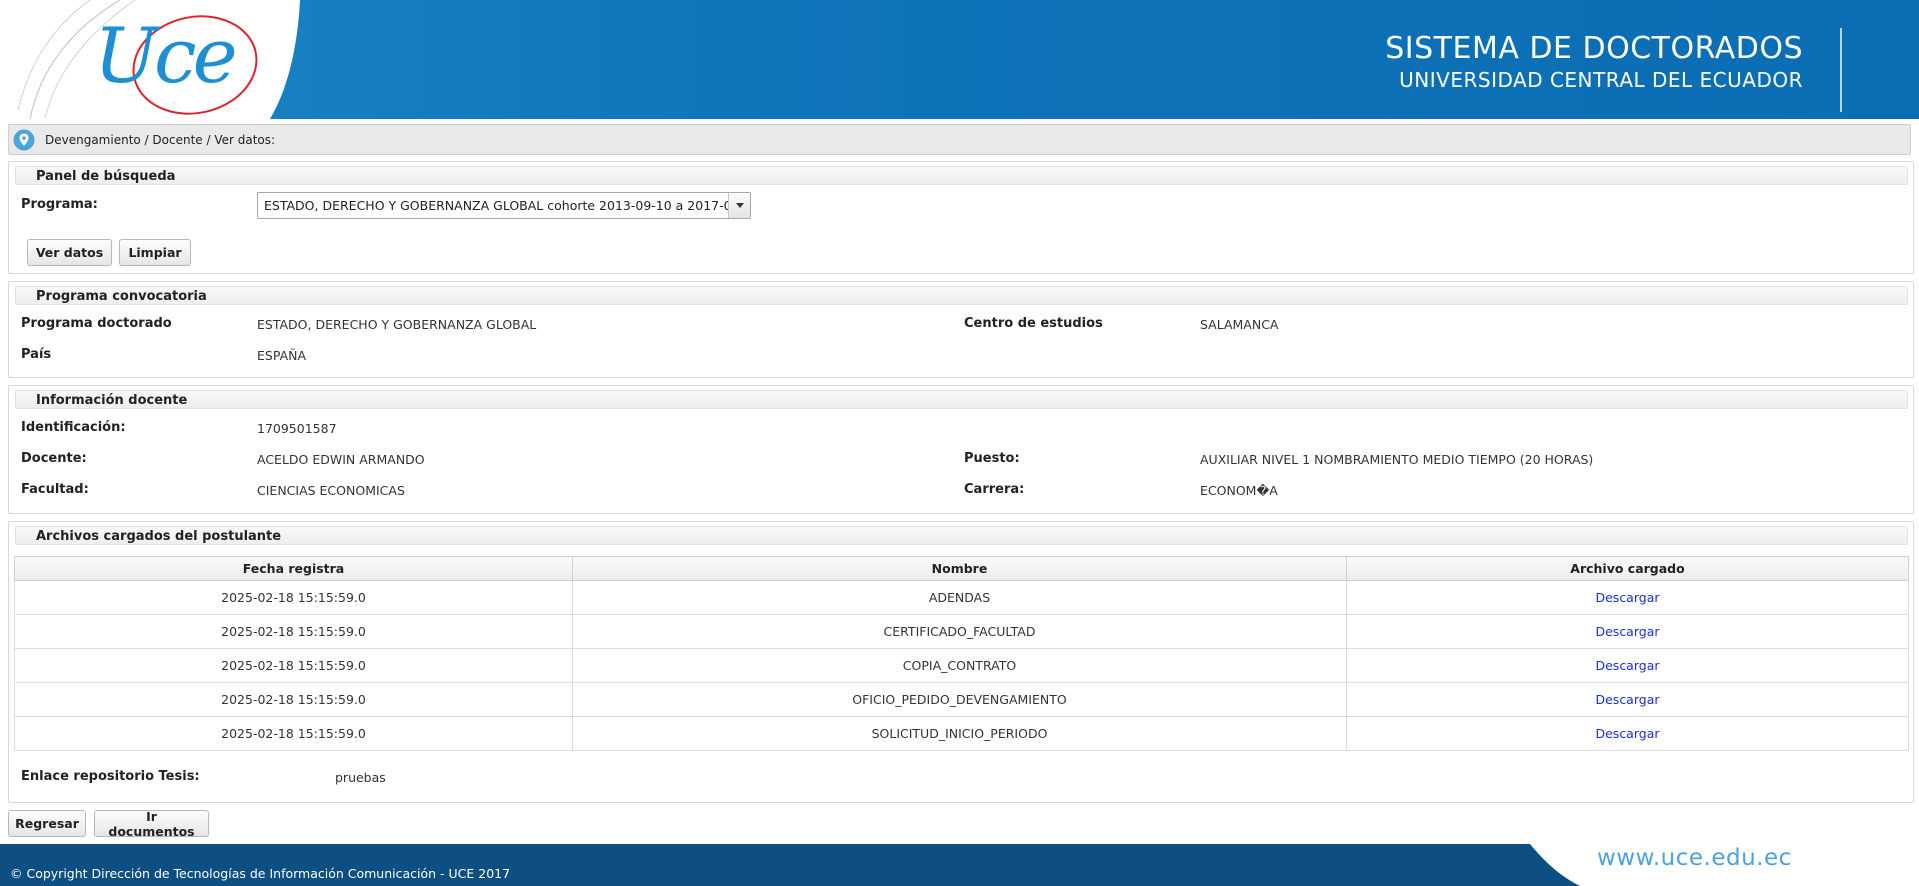 This screenshot has width=1919, height=886. What do you see at coordinates (1841, 70) in the screenshot?
I see `header-divider` at bounding box center [1841, 70].